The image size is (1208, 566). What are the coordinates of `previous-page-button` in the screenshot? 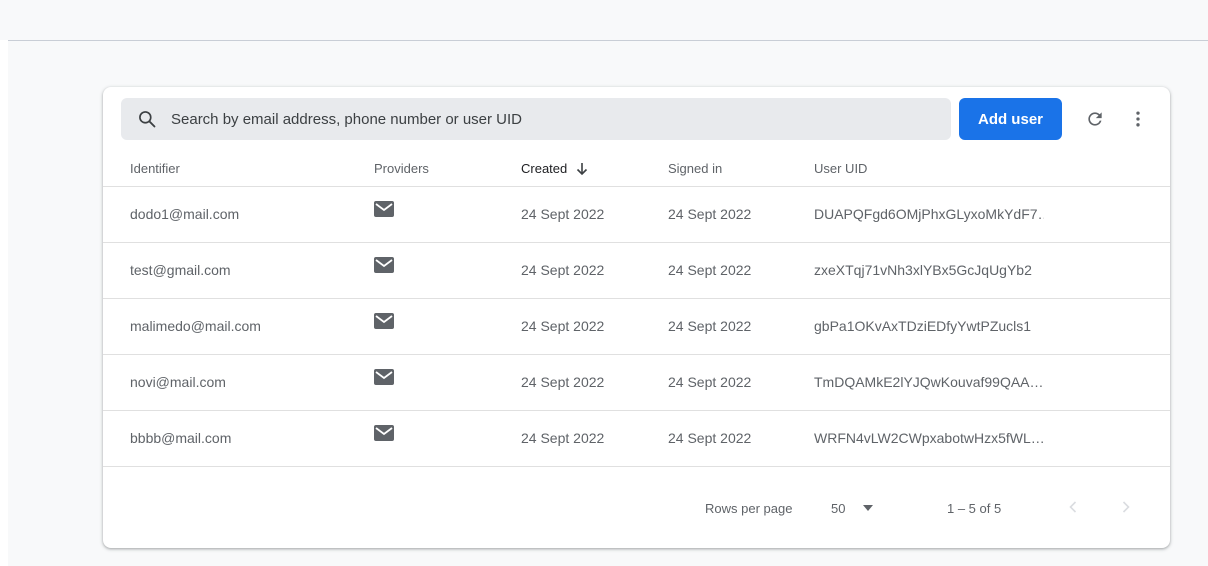 It's located at (1073, 507).